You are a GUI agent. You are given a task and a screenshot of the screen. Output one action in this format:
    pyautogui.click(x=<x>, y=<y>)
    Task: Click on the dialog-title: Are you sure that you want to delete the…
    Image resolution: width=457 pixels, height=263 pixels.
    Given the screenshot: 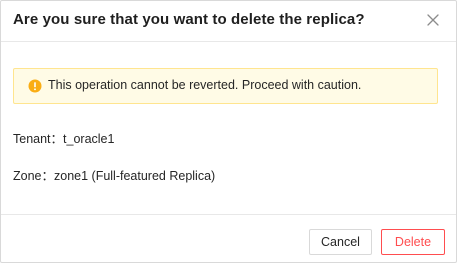 What is the action you would take?
    pyautogui.click(x=189, y=19)
    